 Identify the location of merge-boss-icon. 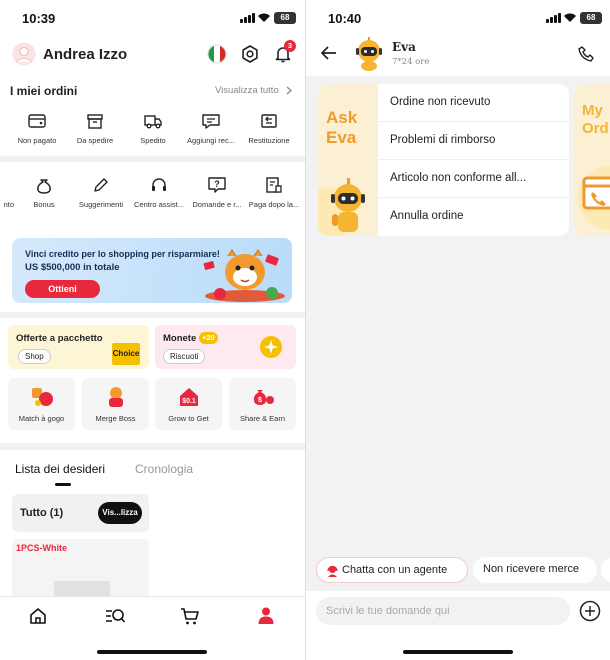
(116, 397).